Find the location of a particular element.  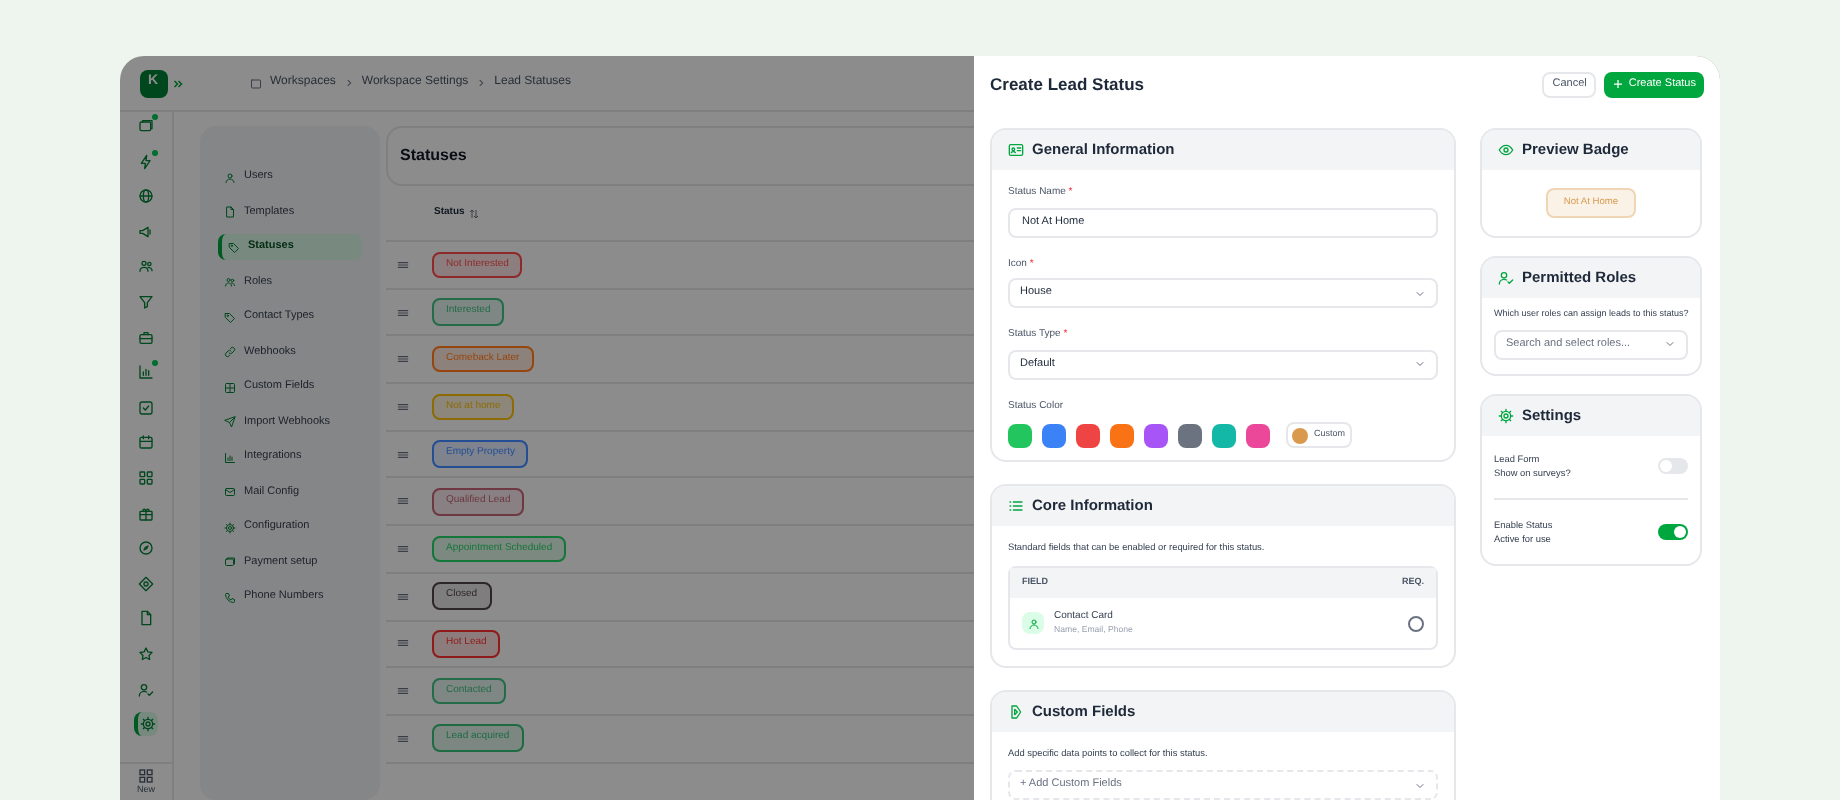

phone-icon is located at coordinates (230, 597).